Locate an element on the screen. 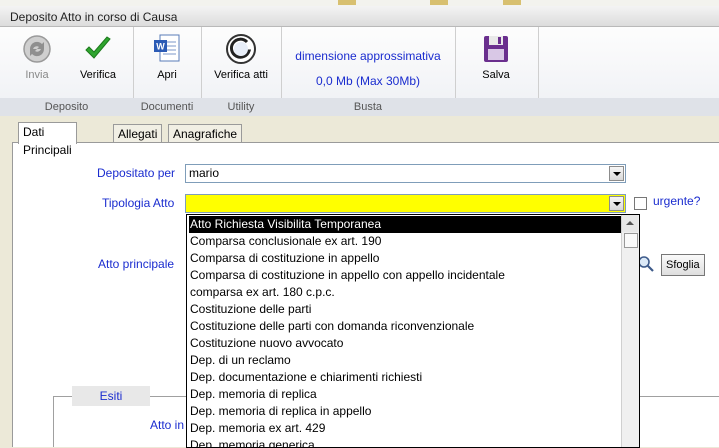 The height and width of the screenshot is (448, 719). ribbon-group-label: Documenti is located at coordinates (167, 107).